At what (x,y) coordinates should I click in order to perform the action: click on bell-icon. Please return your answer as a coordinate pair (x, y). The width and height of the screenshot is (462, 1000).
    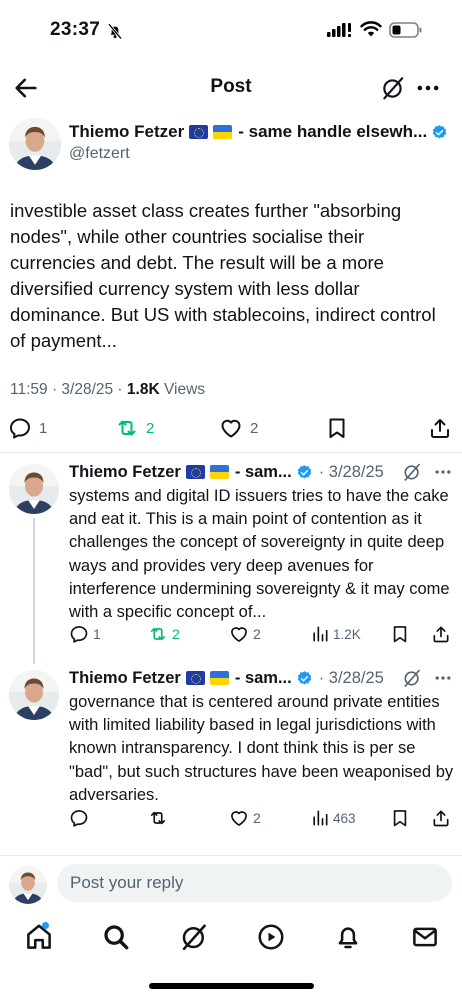
    Looking at the image, I should click on (348, 937).